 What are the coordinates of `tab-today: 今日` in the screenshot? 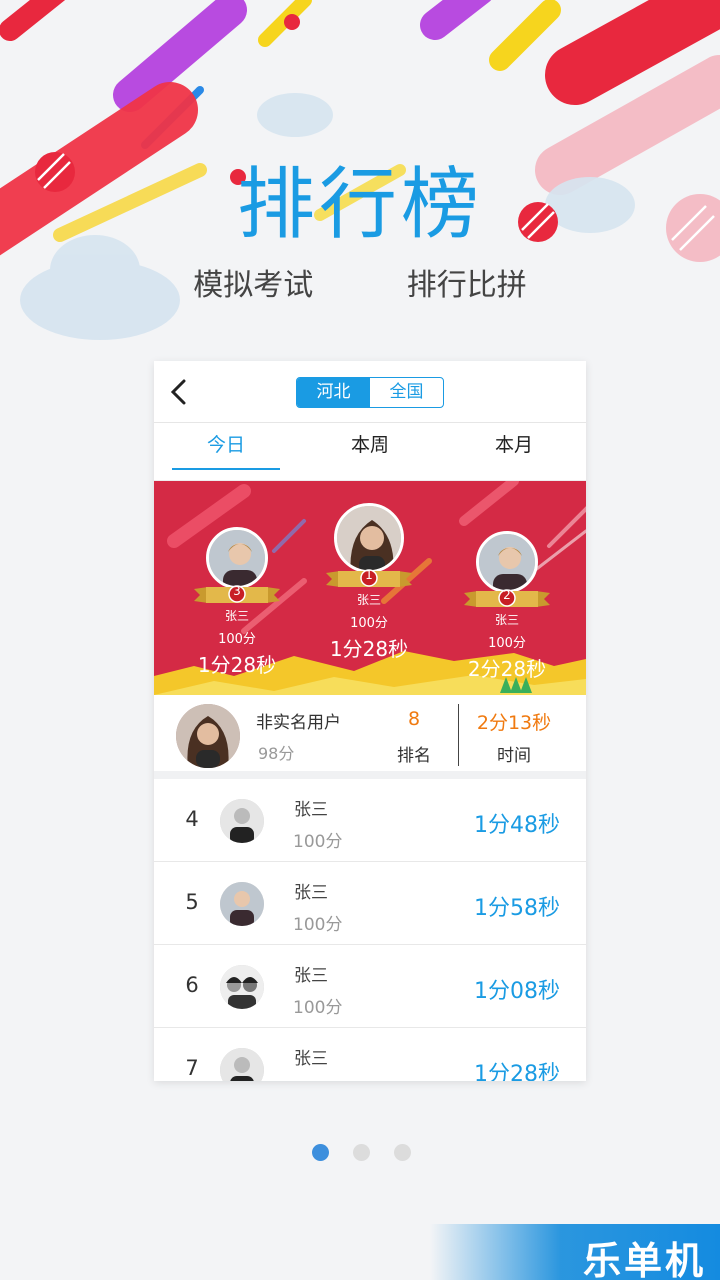 It's located at (226, 451).